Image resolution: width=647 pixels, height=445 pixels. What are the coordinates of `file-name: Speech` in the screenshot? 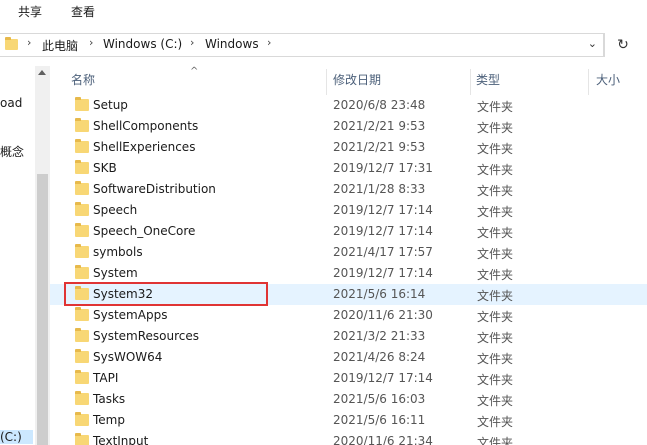 It's located at (115, 210).